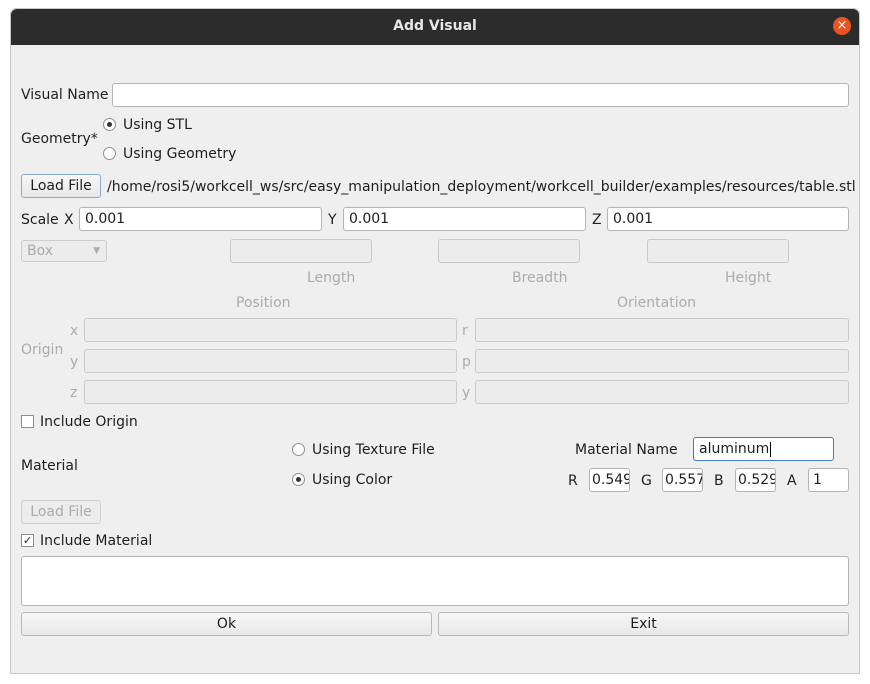  What do you see at coordinates (74, 362) in the screenshot?
I see `origin-y-label: y` at bounding box center [74, 362].